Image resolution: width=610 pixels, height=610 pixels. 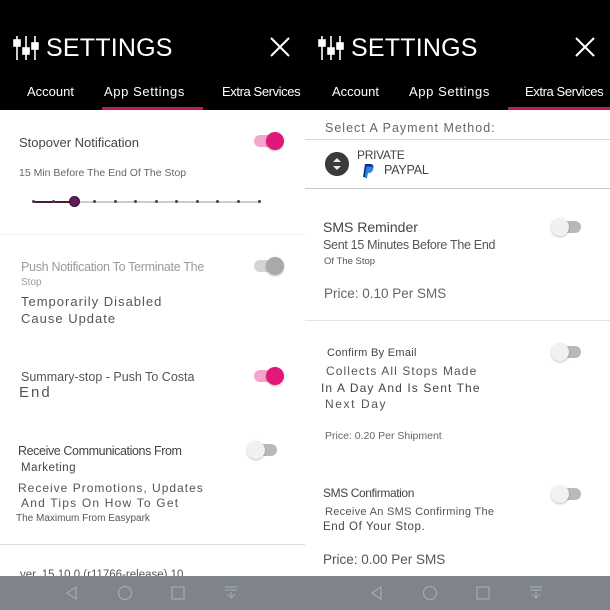 I want to click on stopover-notification-toggle, so click(x=269, y=140).